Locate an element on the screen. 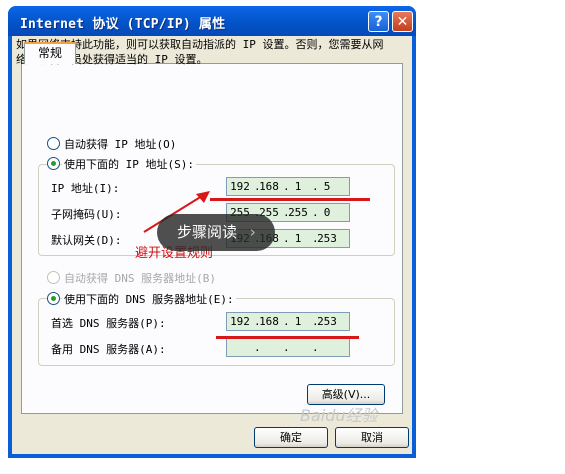 The height and width of the screenshot is (474, 565). ip-octet-2: 168 is located at coordinates (269, 186).